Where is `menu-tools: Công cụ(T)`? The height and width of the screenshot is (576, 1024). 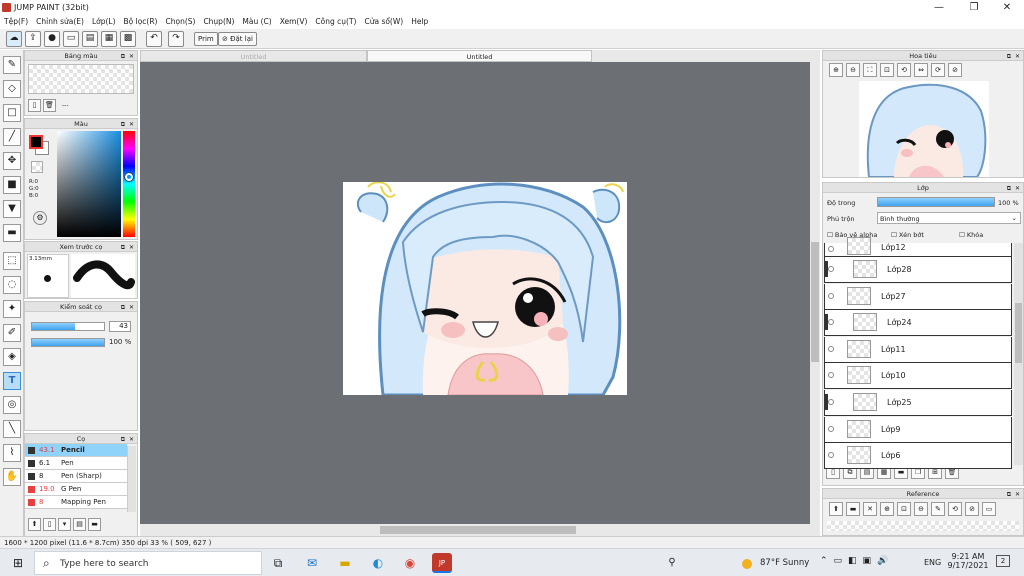 menu-tools: Công cụ(T) is located at coordinates (335, 21).